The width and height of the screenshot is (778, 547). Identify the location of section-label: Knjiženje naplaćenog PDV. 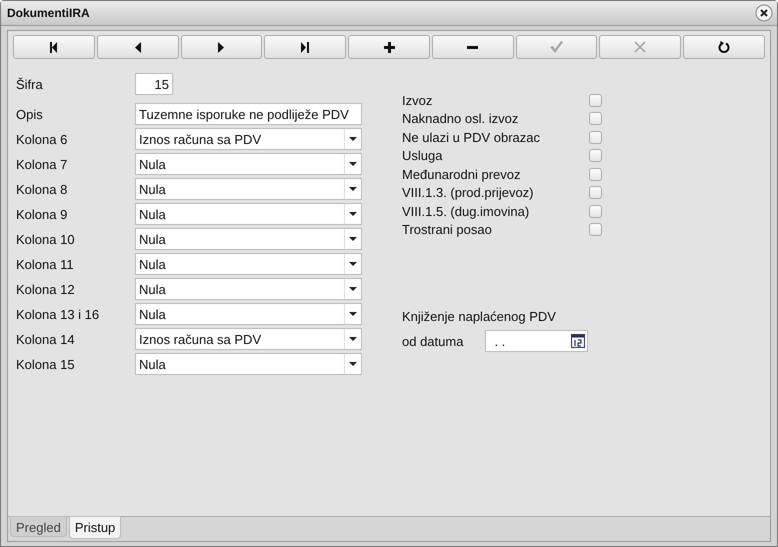
(479, 316).